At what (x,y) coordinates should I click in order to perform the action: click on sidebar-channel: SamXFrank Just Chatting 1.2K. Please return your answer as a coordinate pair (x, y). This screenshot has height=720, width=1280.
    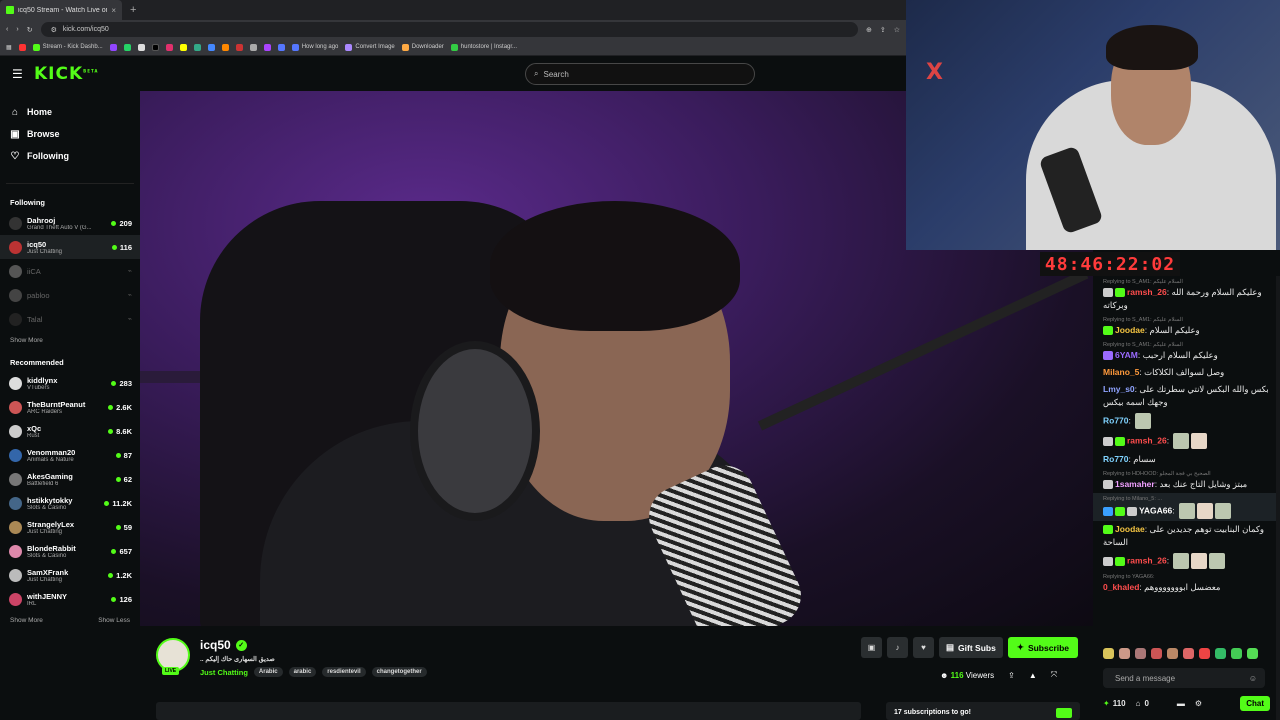
    Looking at the image, I should click on (70, 575).